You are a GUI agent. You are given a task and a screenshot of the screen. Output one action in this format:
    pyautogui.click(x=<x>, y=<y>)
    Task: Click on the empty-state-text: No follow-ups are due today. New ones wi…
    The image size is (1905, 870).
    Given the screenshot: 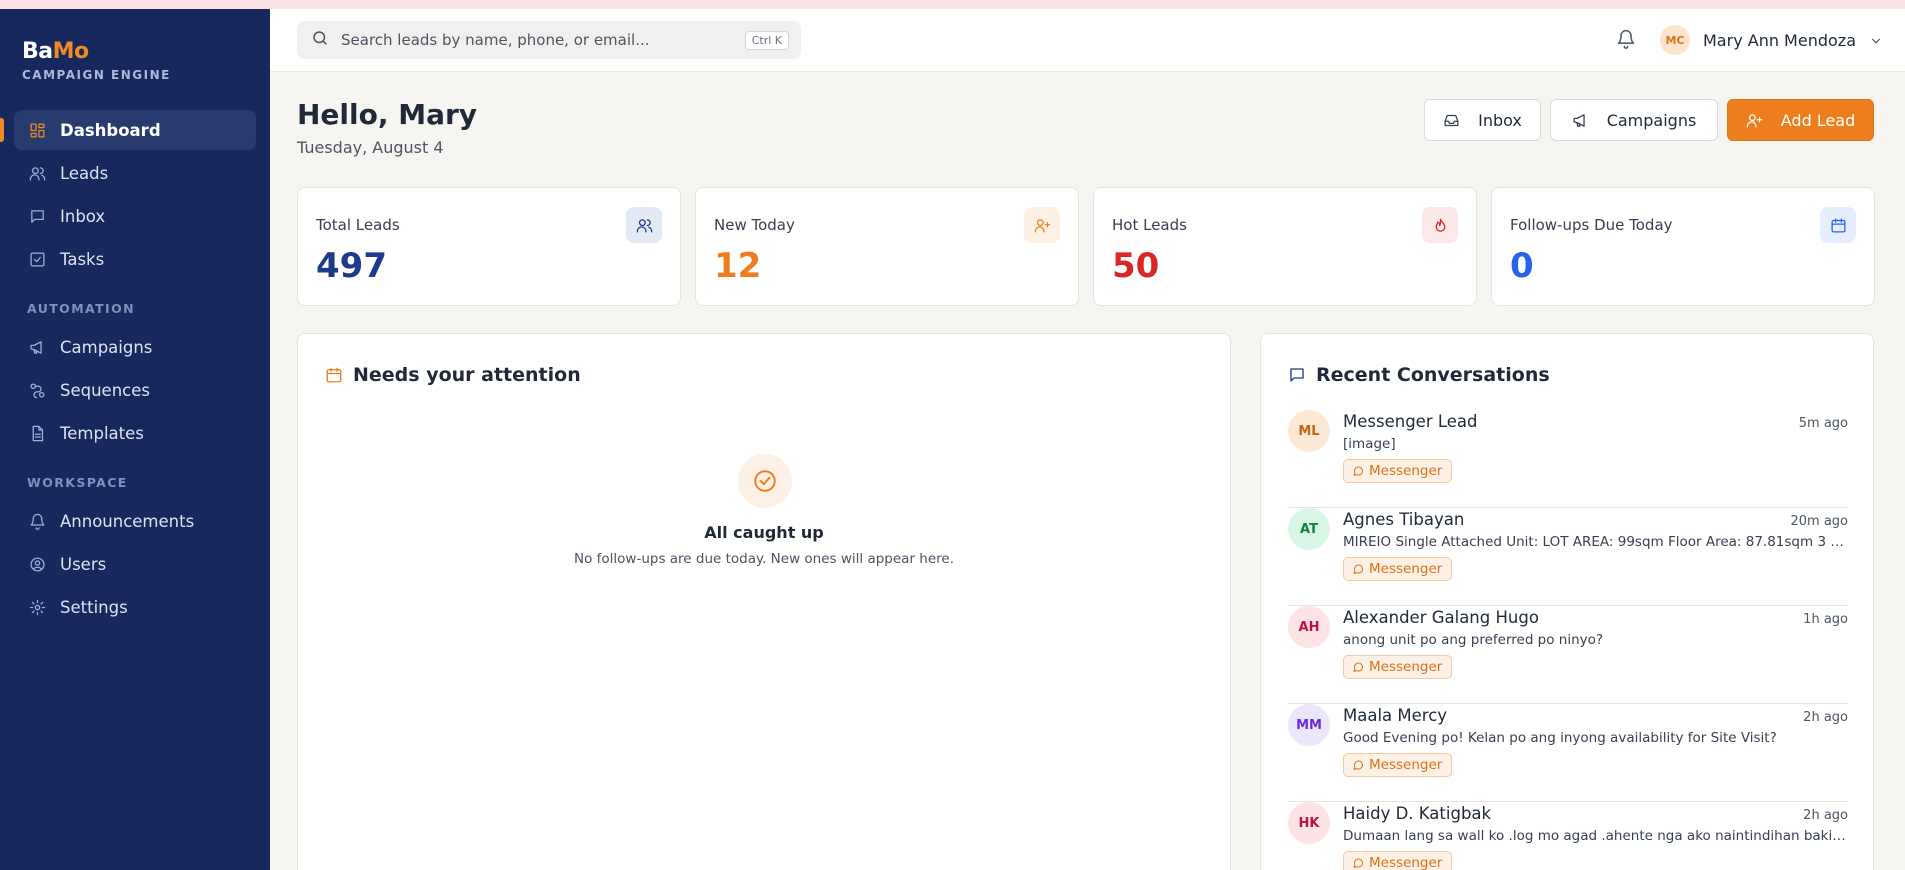 What is the action you would take?
    pyautogui.click(x=764, y=559)
    